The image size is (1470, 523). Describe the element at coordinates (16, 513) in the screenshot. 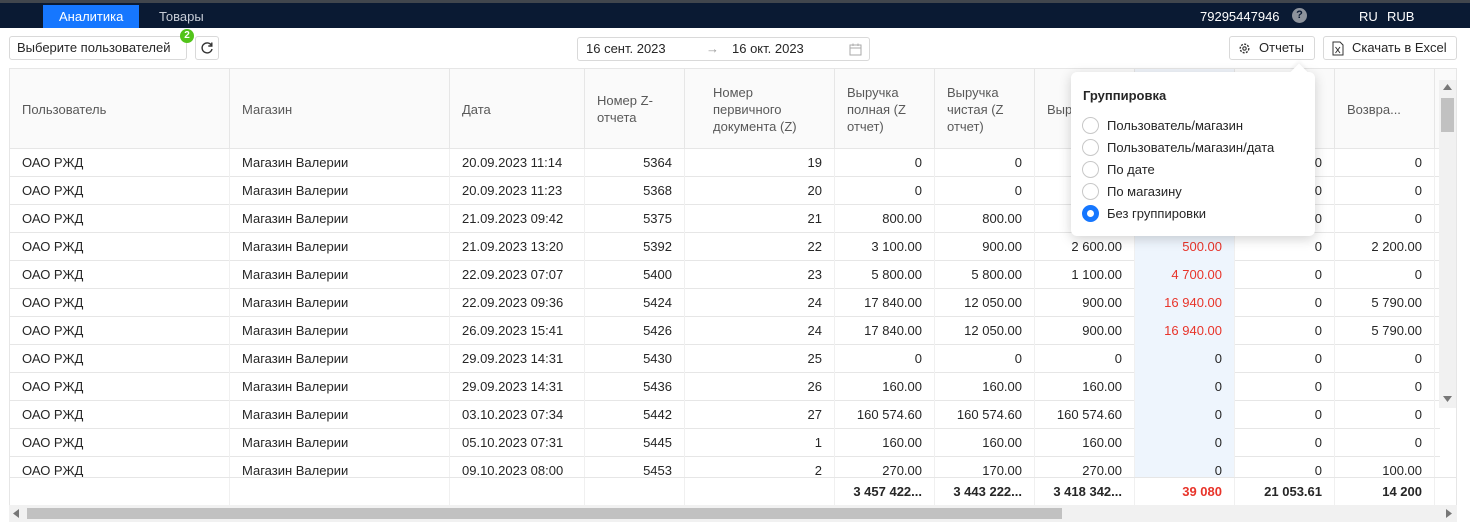

I see `scroll-left-icon` at that location.